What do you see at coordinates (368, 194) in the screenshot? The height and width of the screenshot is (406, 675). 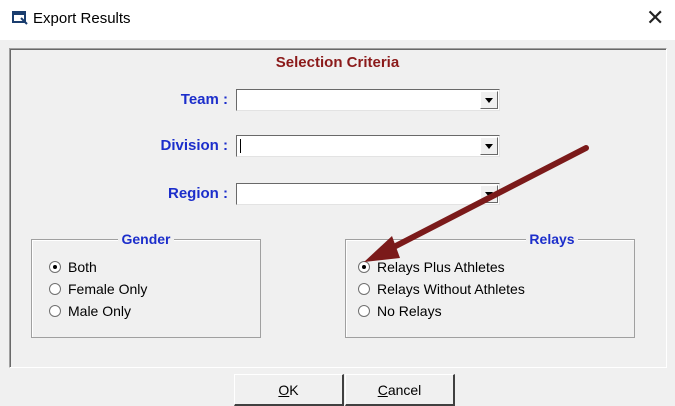 I see `region-dropdown` at bounding box center [368, 194].